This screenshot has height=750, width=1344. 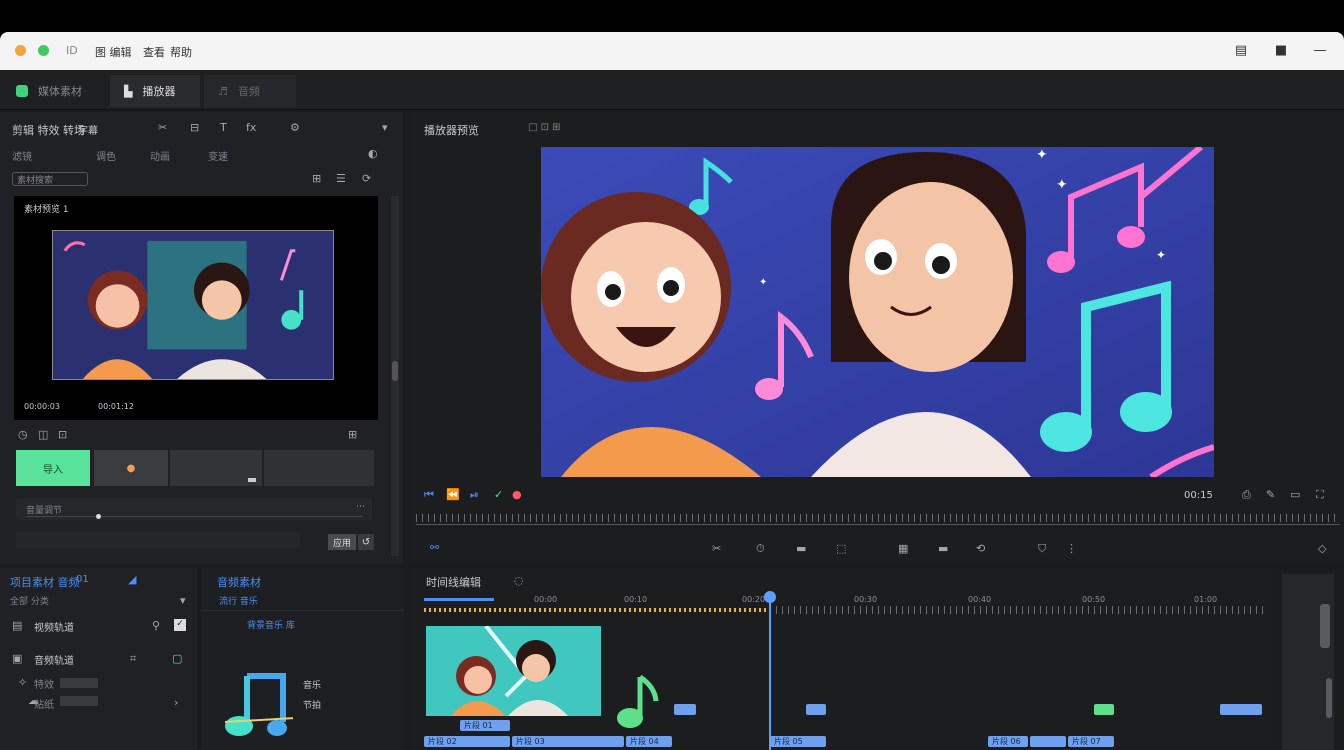 I want to click on fx-tool-icon: fx, so click(x=251, y=127).